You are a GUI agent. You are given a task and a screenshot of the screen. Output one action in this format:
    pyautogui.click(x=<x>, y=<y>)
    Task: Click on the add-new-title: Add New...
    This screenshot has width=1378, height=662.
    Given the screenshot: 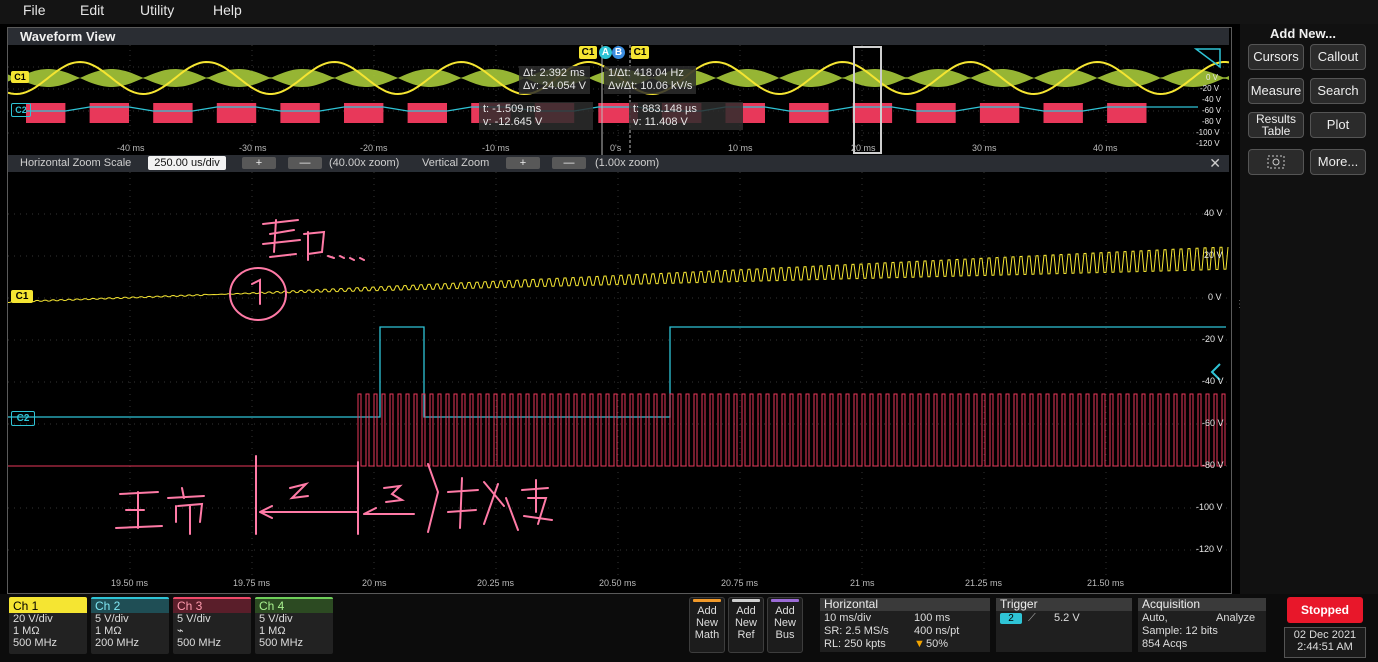 What is the action you would take?
    pyautogui.click(x=1303, y=33)
    